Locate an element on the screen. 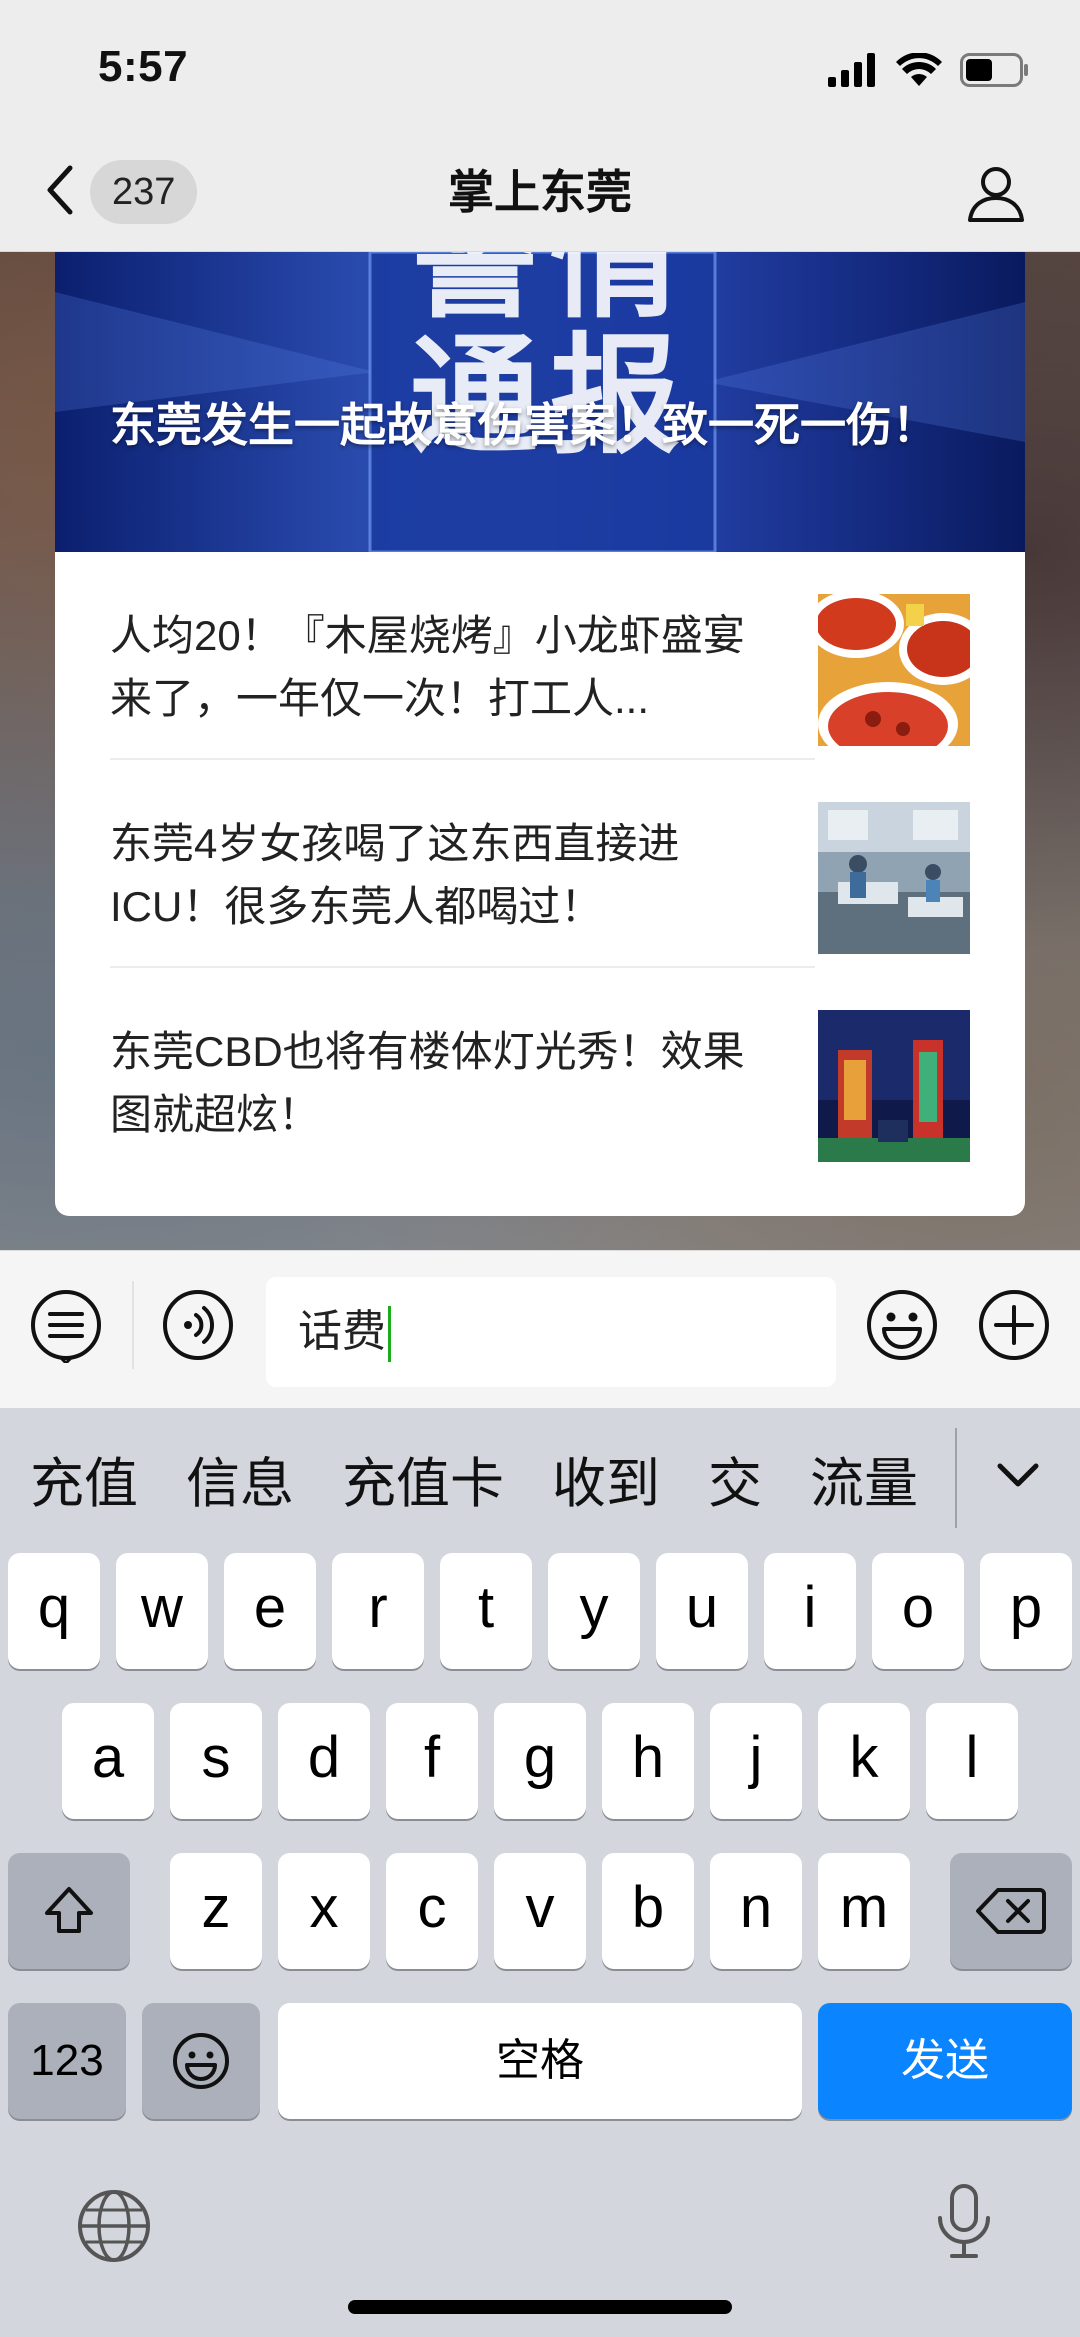 This screenshot has width=1080, height=2337. key-r: r is located at coordinates (378, 1611).